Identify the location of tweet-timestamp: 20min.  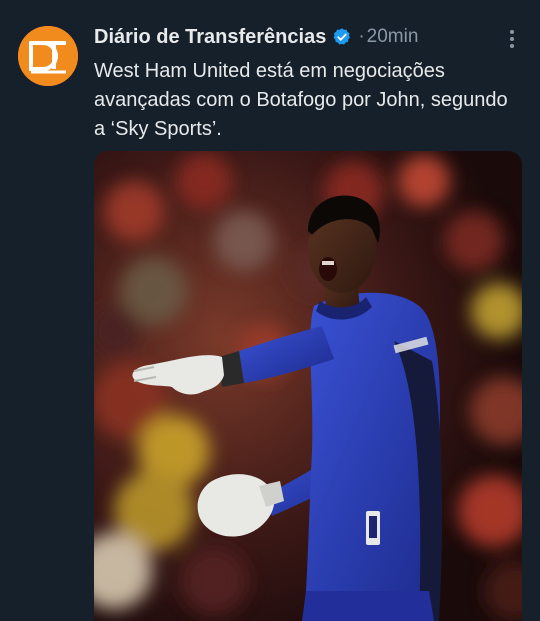
(393, 37).